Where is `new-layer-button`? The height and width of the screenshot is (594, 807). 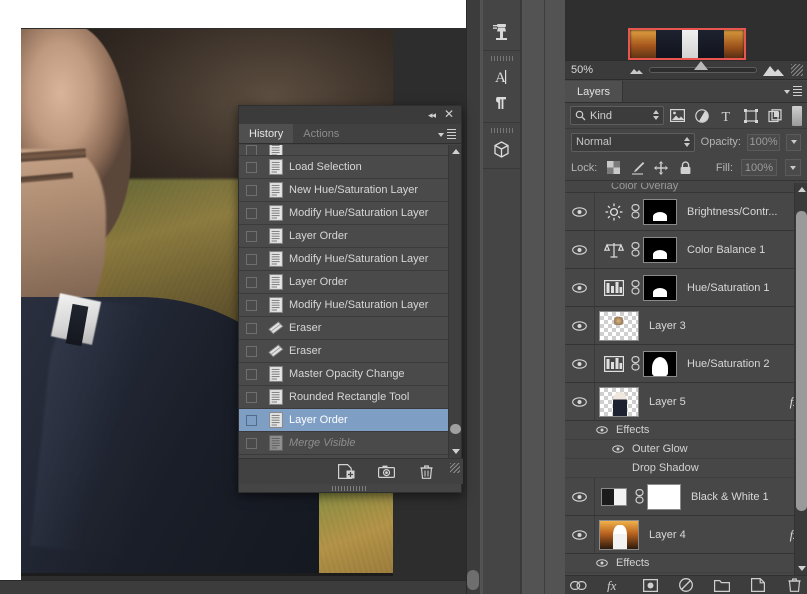 new-layer-button is located at coordinates (758, 585).